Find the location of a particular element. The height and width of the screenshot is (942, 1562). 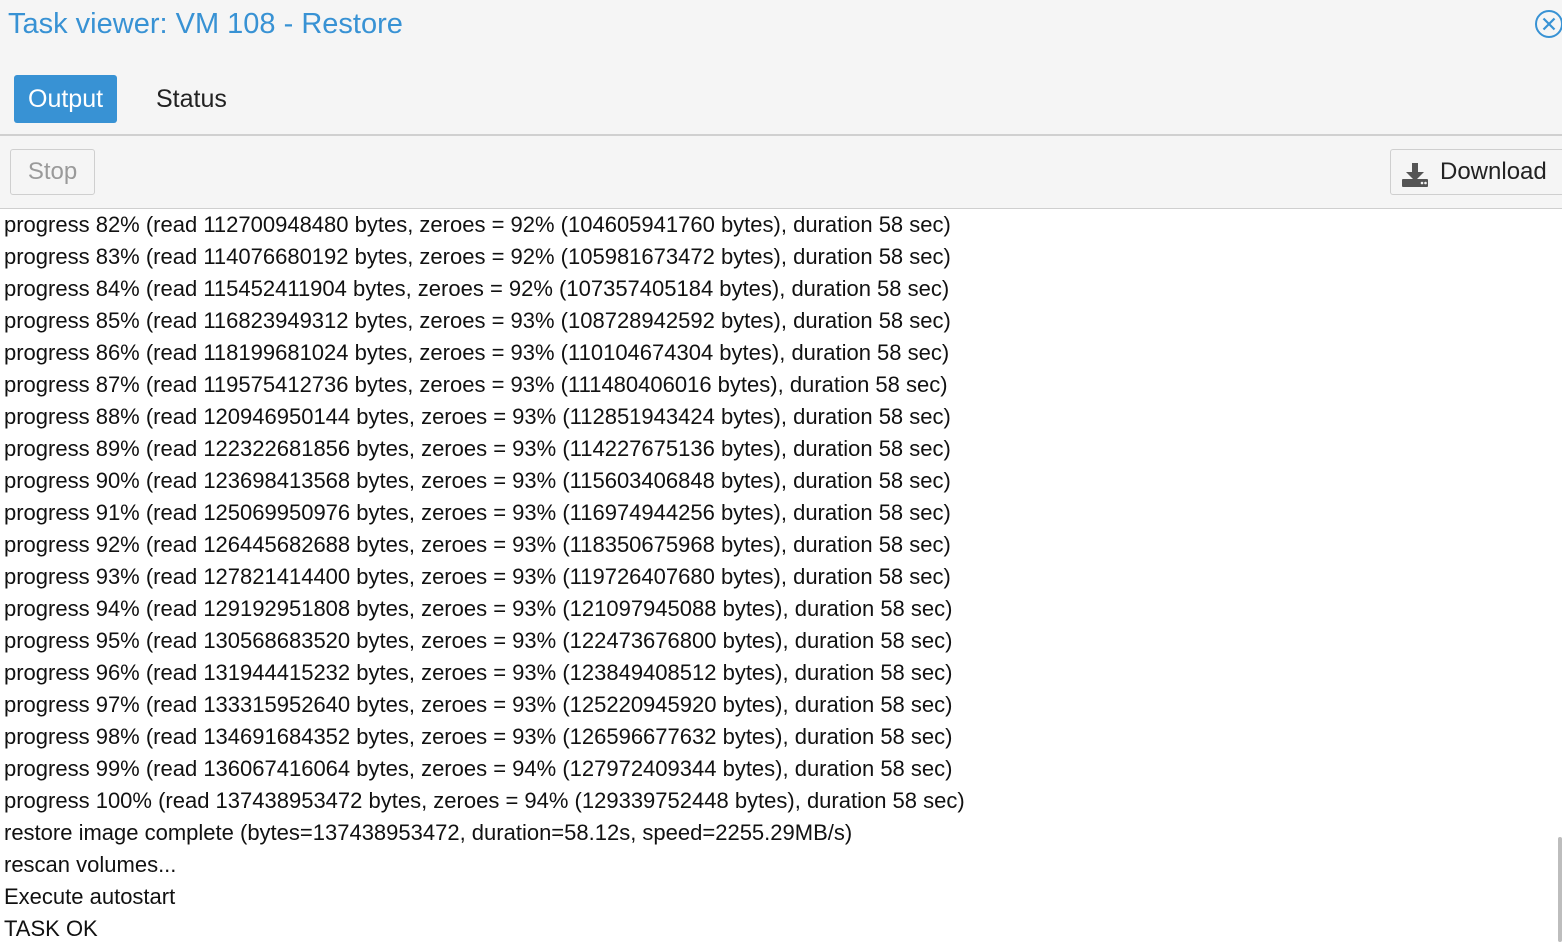

download-icon is located at coordinates (1415, 173).